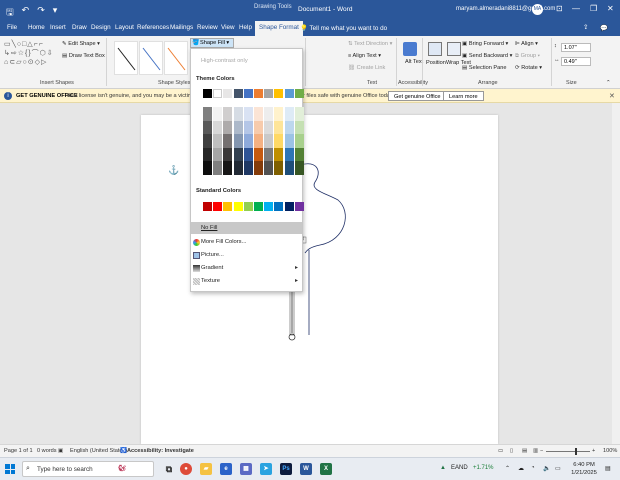 This screenshot has width=620, height=480. I want to click on send-backward-button: ▣ Send Backward ▾, so click(487, 56).